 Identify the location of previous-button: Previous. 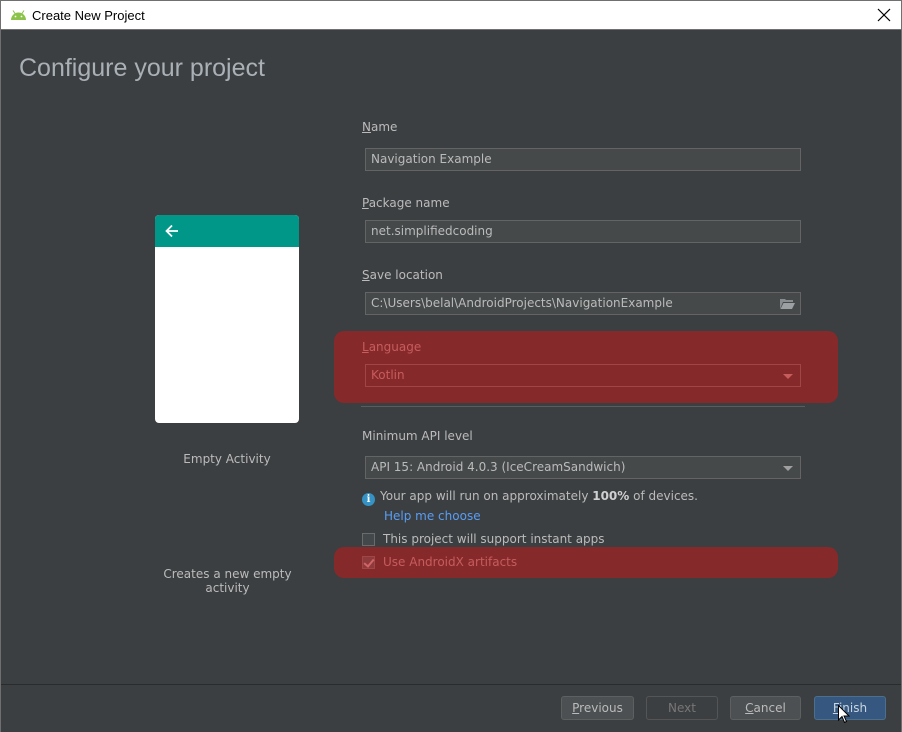
(597, 708).